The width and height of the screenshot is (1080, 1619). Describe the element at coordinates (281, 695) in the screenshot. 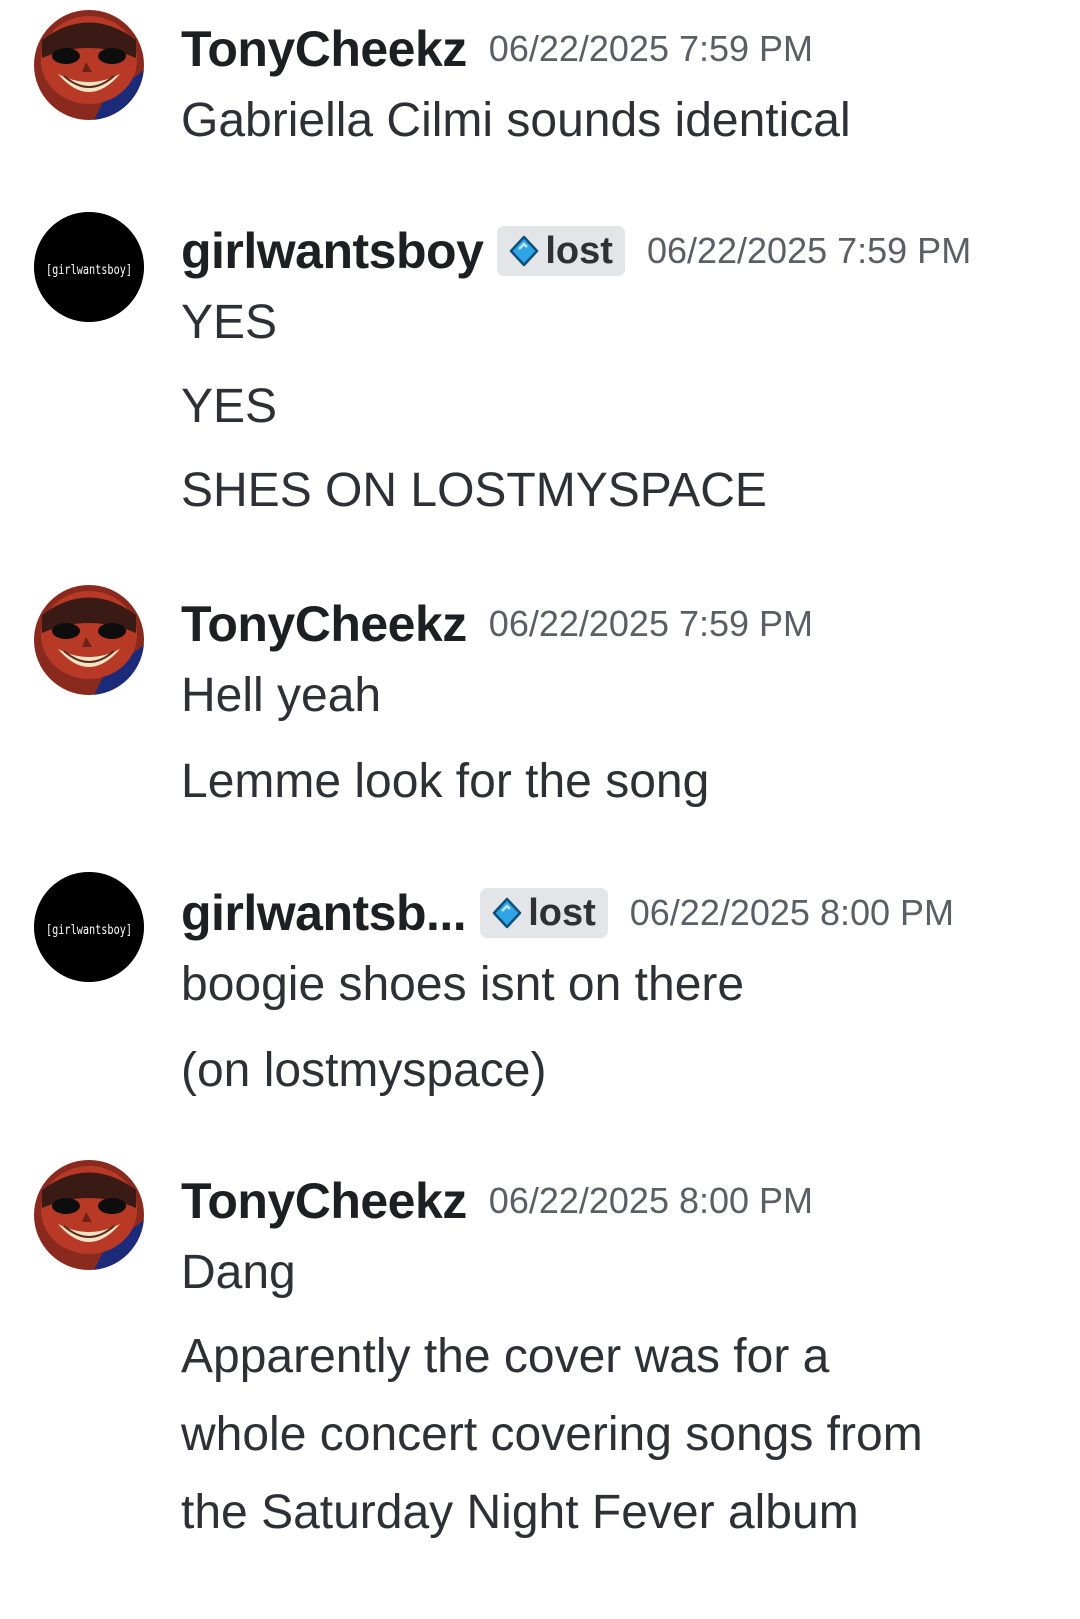

I see `message-text: Hell yeah` at that location.